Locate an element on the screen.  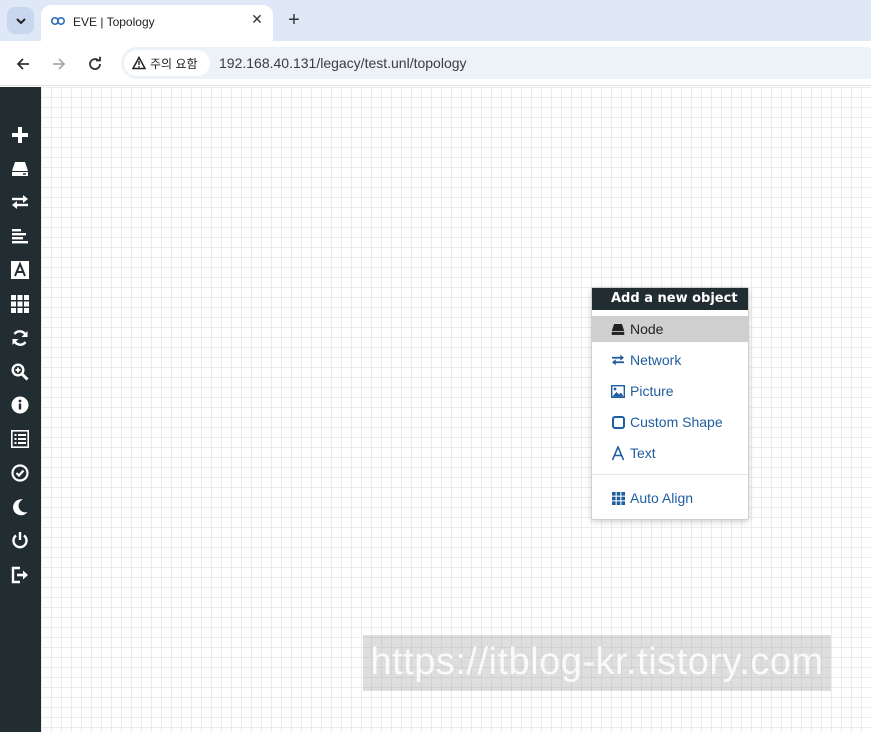
nodes-button is located at coordinates (20, 169).